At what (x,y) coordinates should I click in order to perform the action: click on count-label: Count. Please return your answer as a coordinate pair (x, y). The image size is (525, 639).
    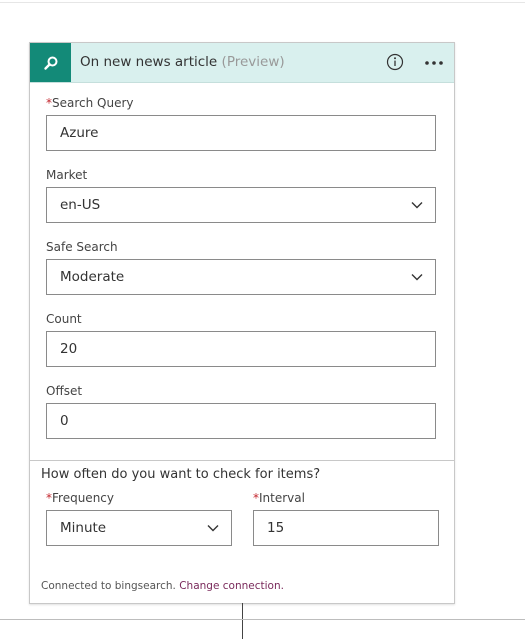
    Looking at the image, I should click on (64, 319).